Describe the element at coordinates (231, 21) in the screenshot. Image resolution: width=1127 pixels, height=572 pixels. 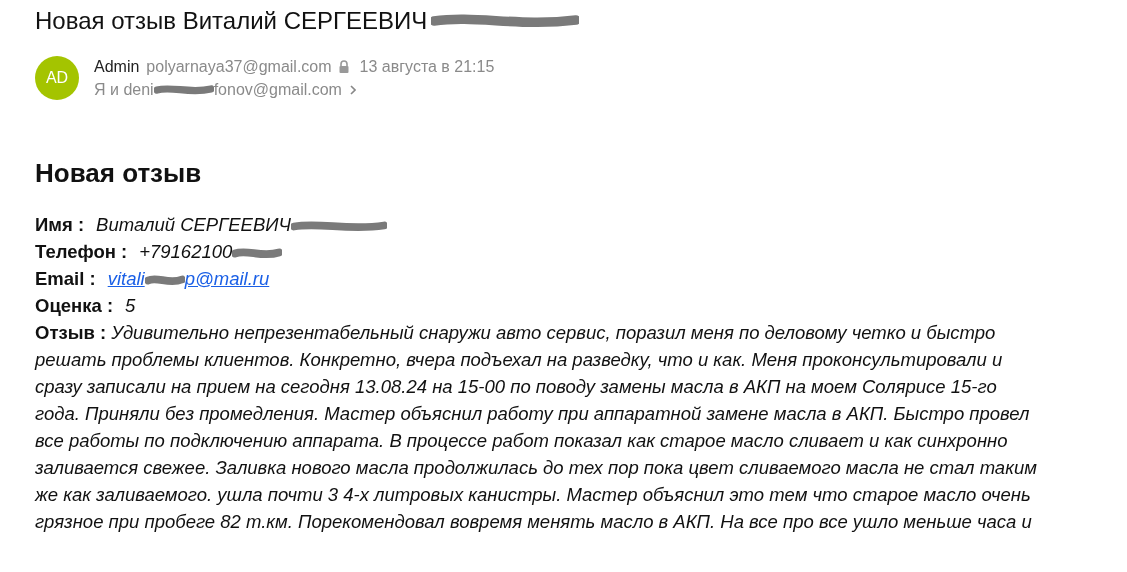
I see `email-subject: Новая отзыв Виталий СЕРГЕЕВИЧ` at that location.